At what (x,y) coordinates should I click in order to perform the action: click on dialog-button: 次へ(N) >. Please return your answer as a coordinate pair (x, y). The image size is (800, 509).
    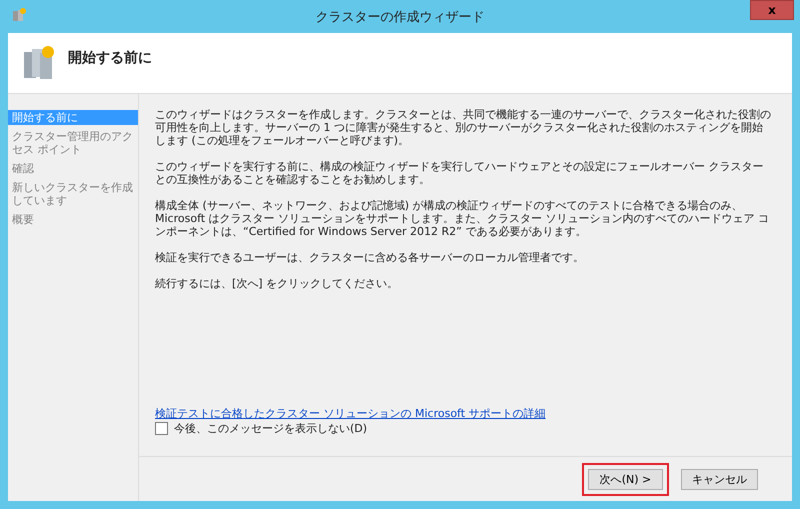
    Looking at the image, I should click on (625, 479).